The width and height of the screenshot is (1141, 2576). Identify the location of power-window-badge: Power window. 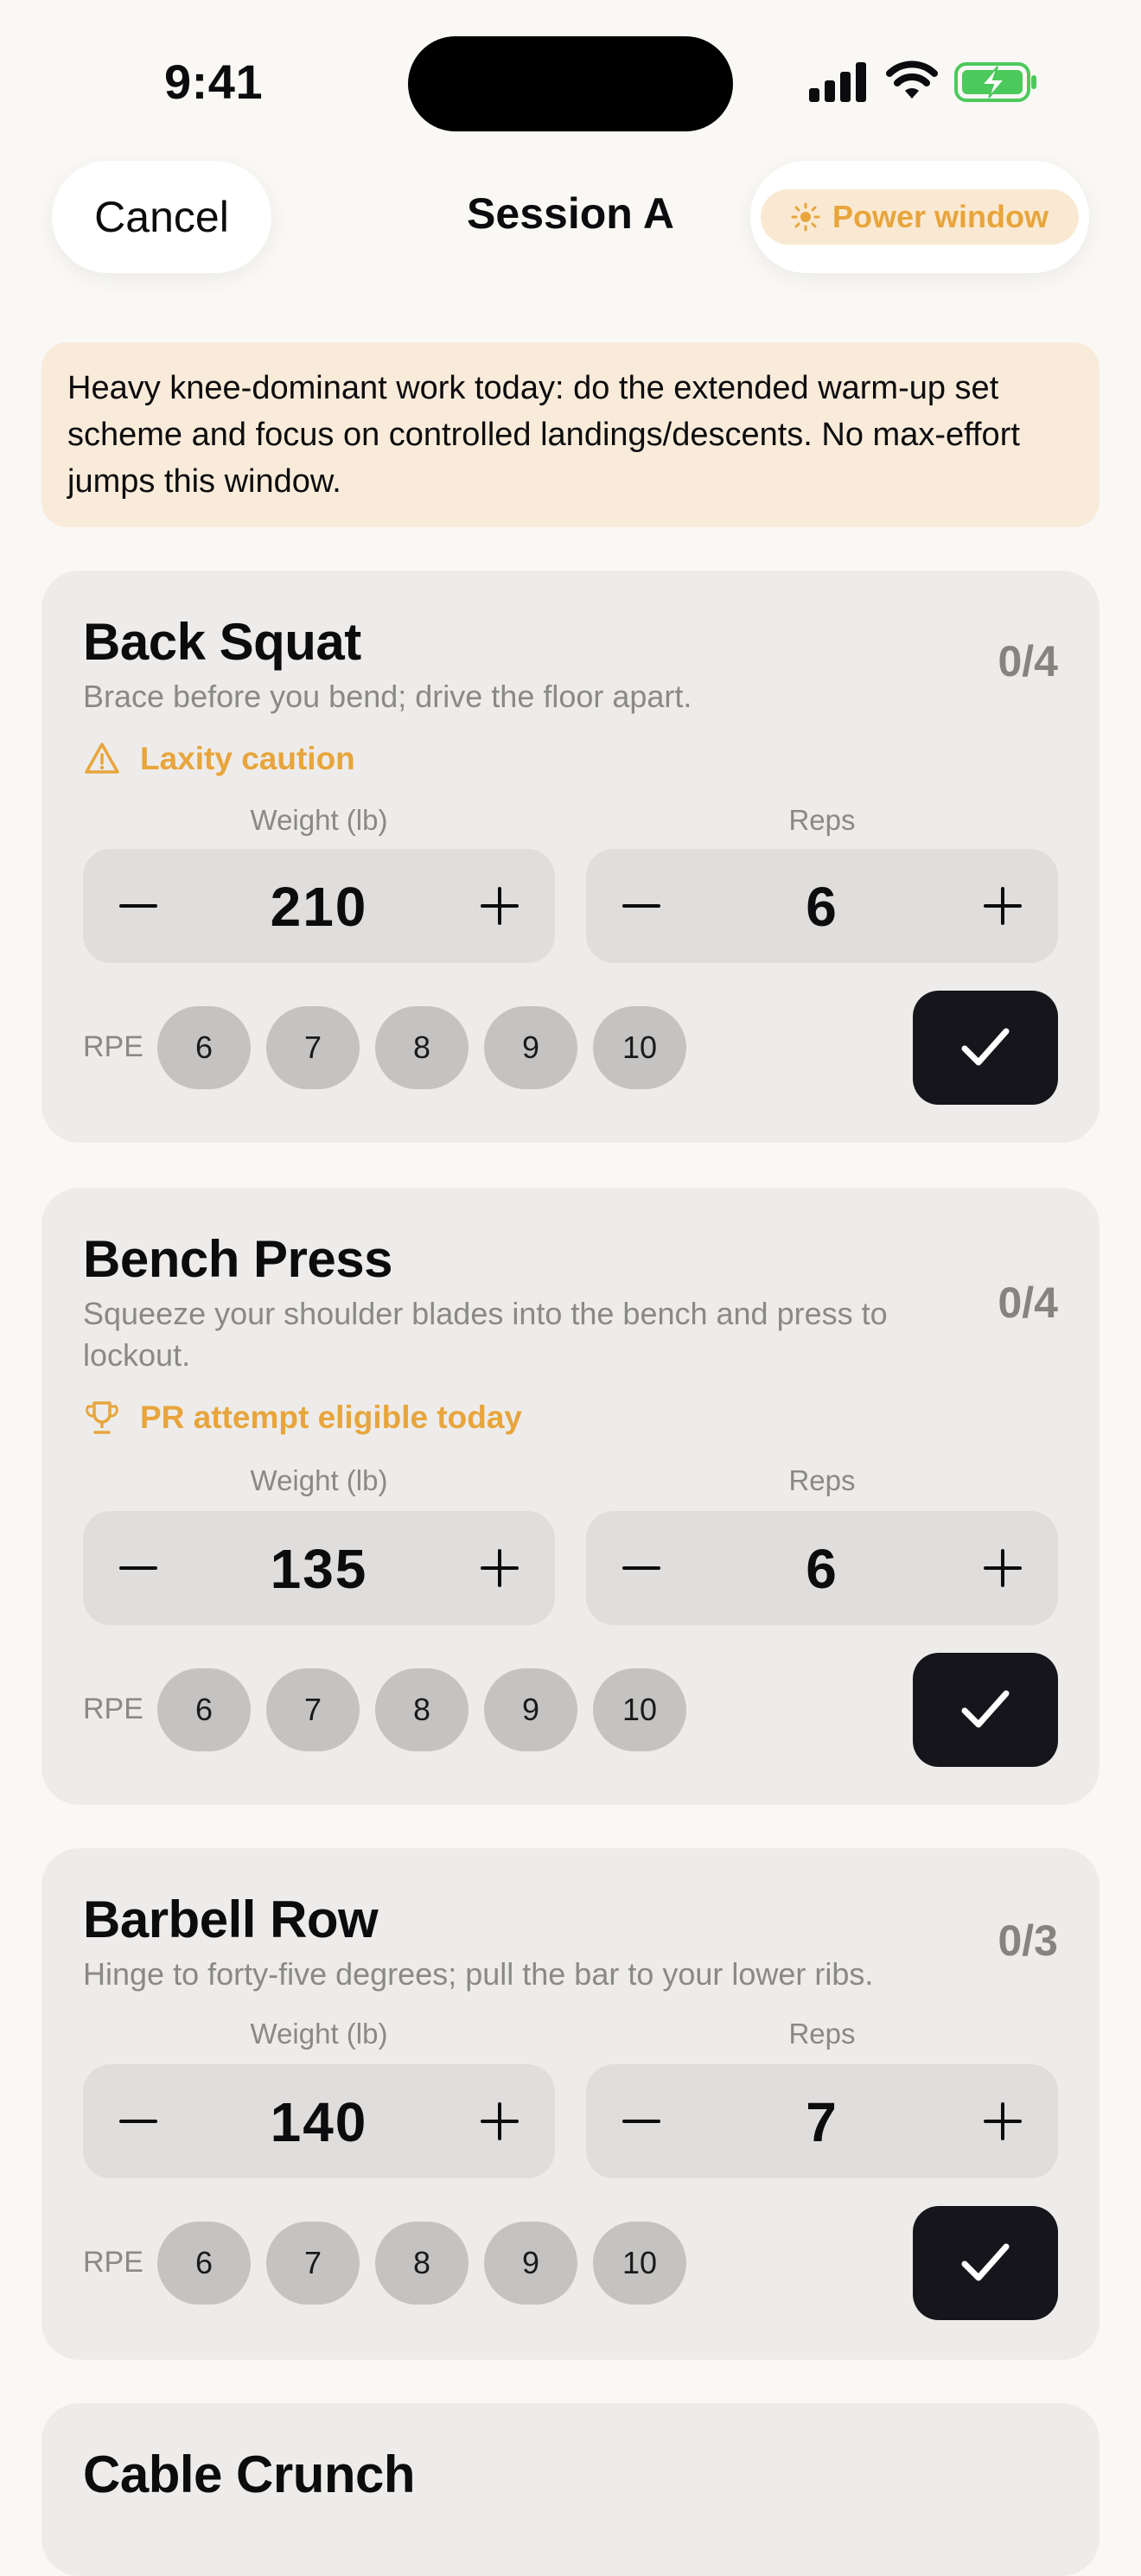
(920, 217).